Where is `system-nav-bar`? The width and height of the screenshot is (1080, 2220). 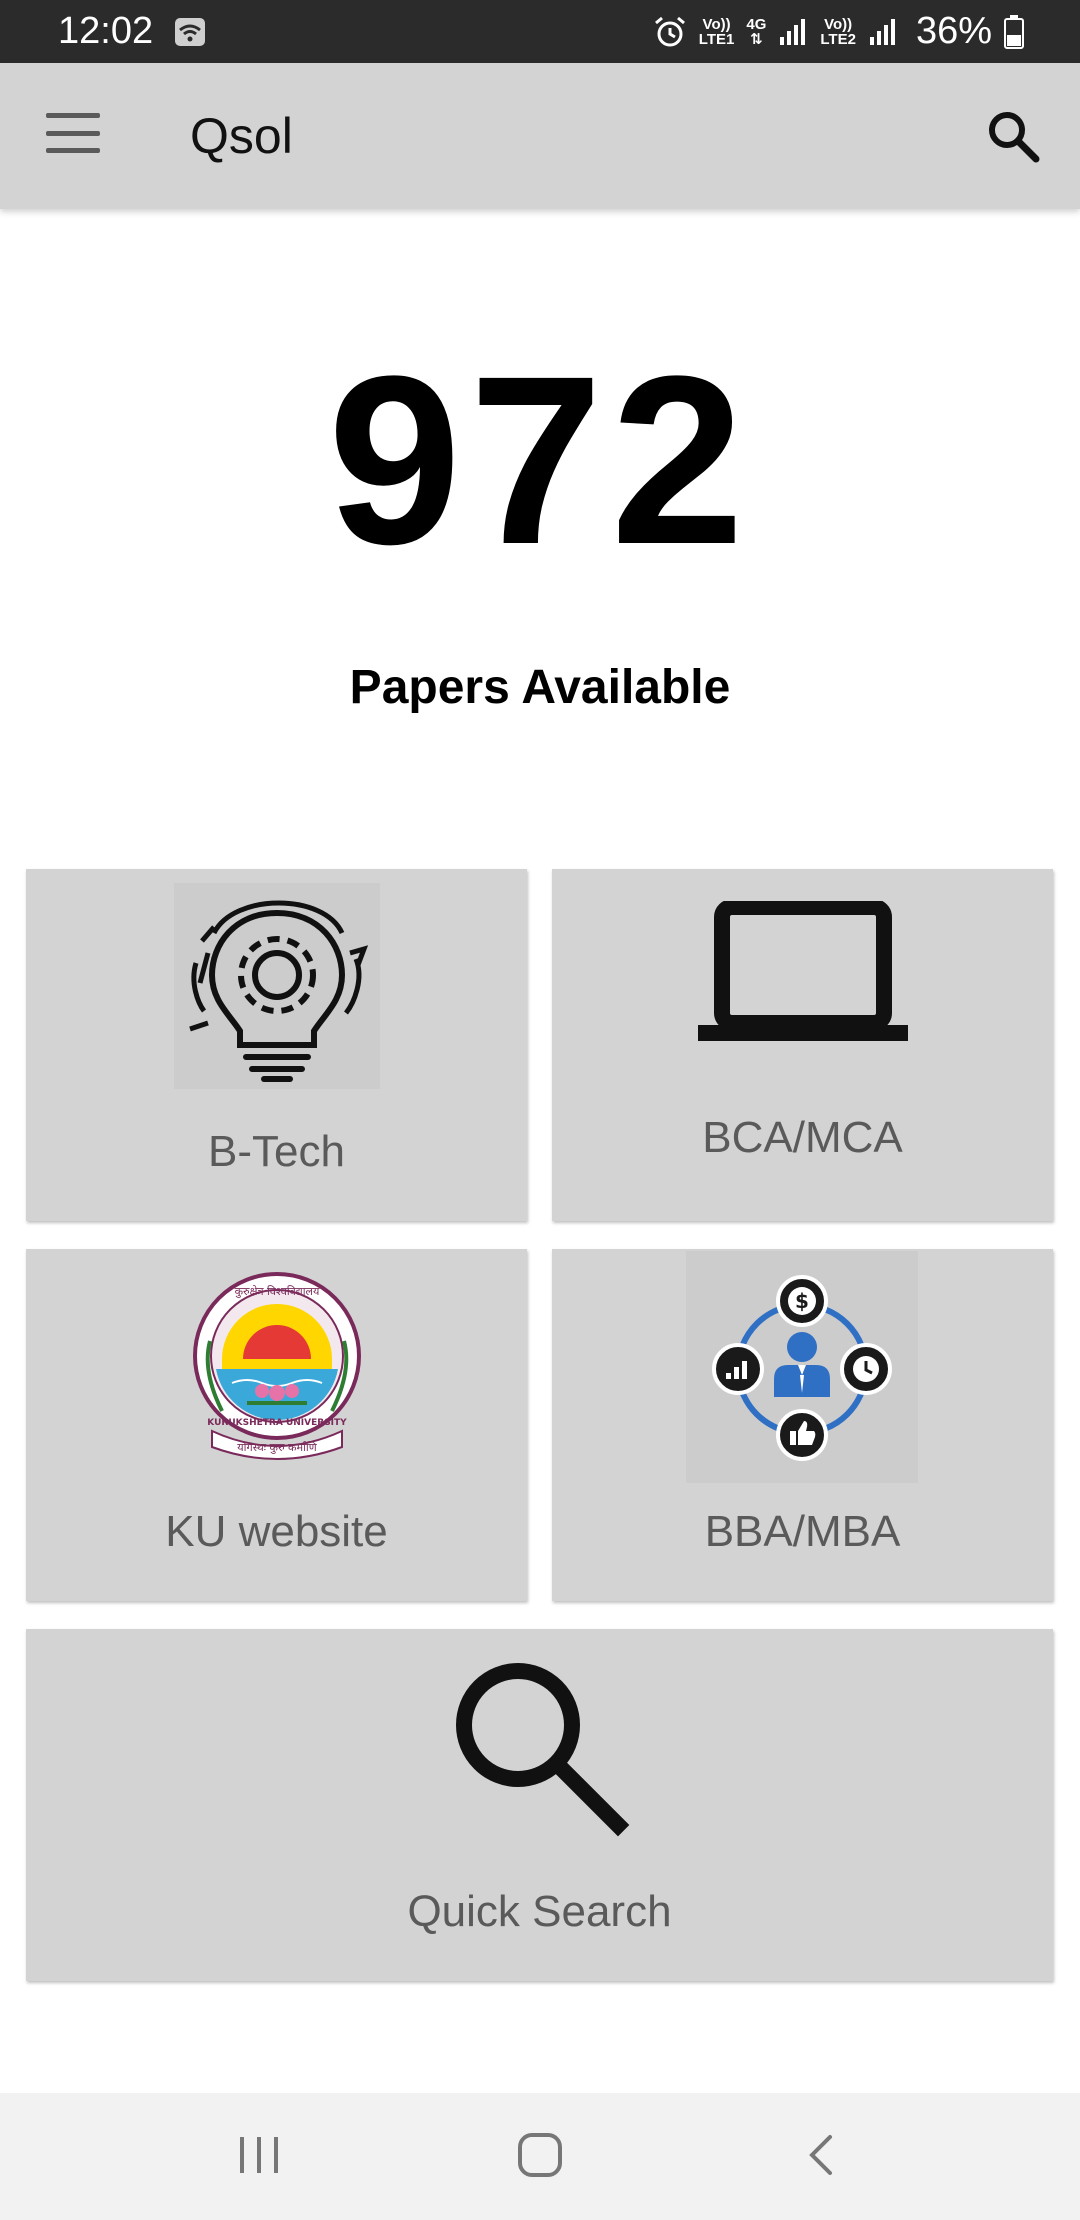
system-nav-bar is located at coordinates (540, 2156).